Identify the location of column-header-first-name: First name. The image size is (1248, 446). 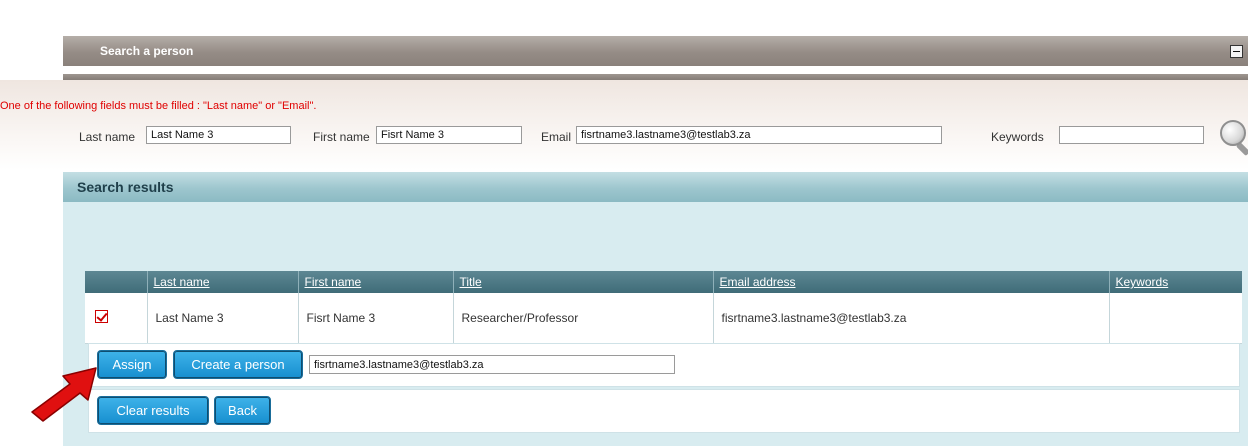
(375, 282).